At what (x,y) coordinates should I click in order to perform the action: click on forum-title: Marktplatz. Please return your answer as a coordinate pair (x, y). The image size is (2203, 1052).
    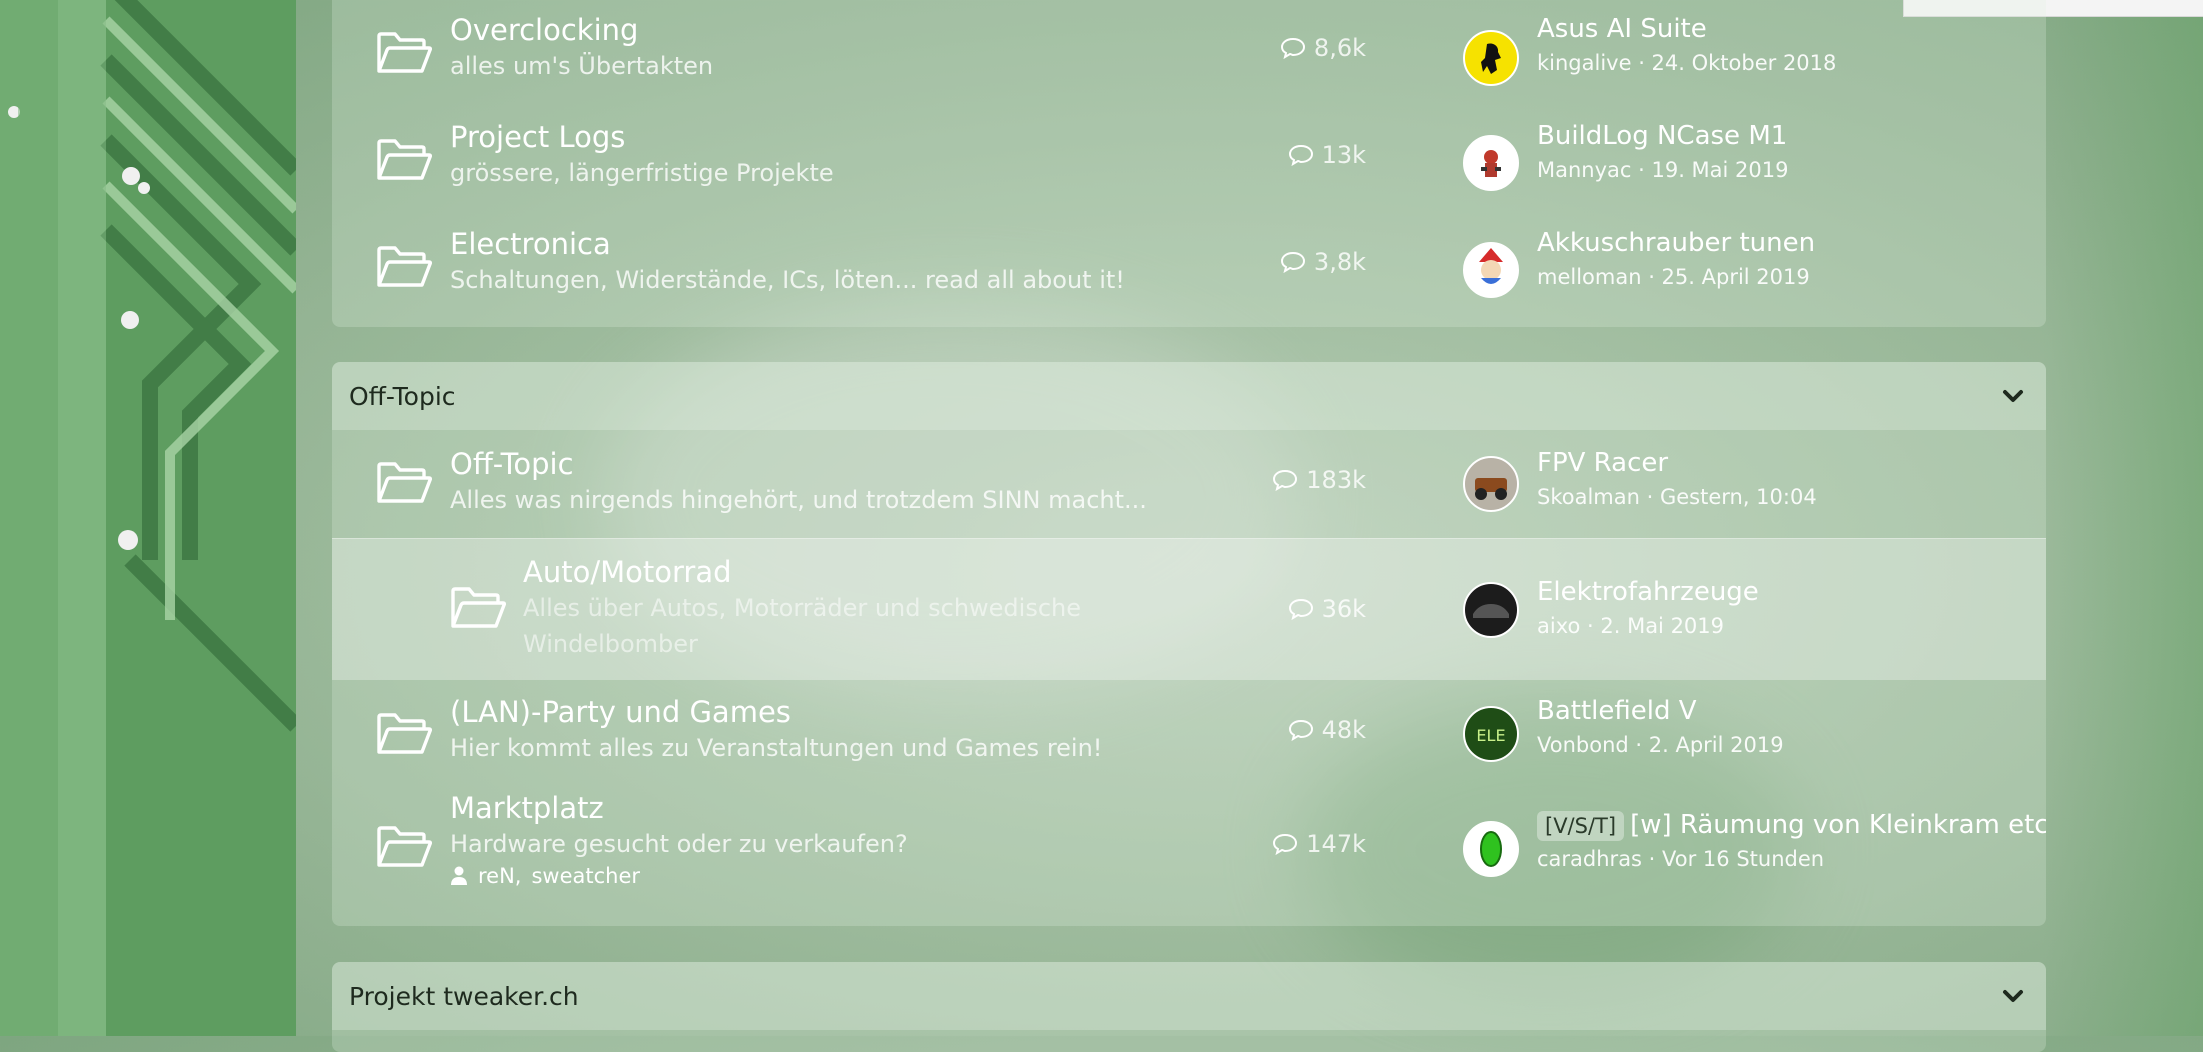
    Looking at the image, I should click on (679, 808).